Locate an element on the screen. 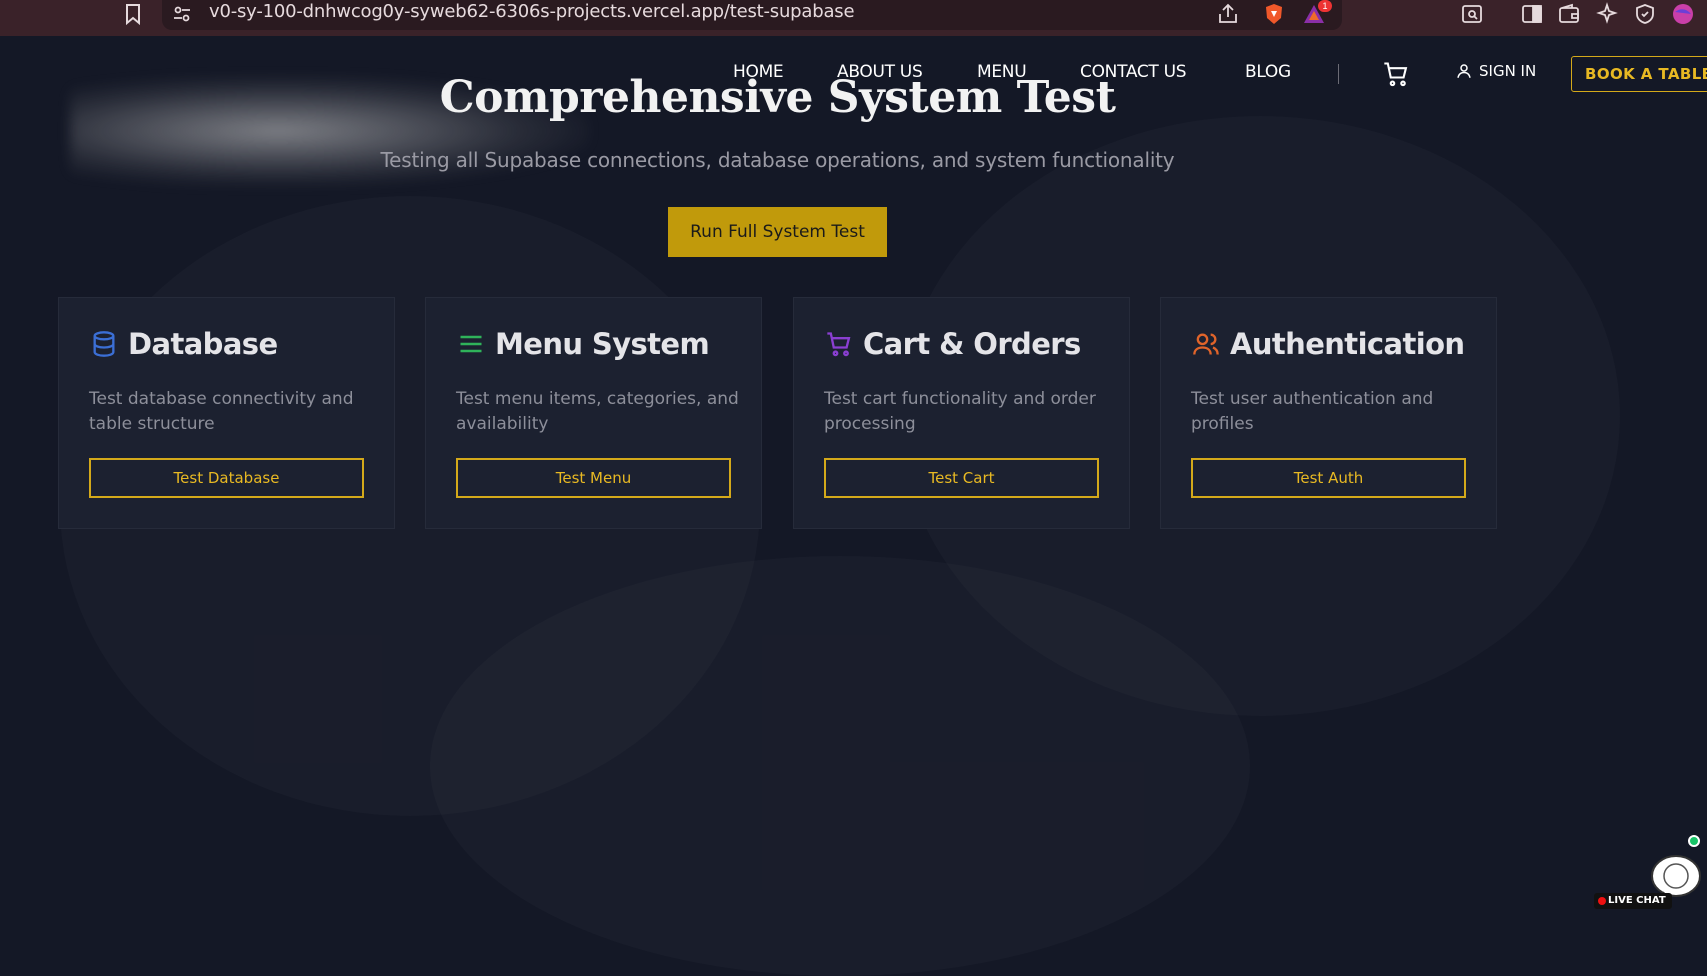  nav-contact-us: CONTACT US is located at coordinates (1133, 72).